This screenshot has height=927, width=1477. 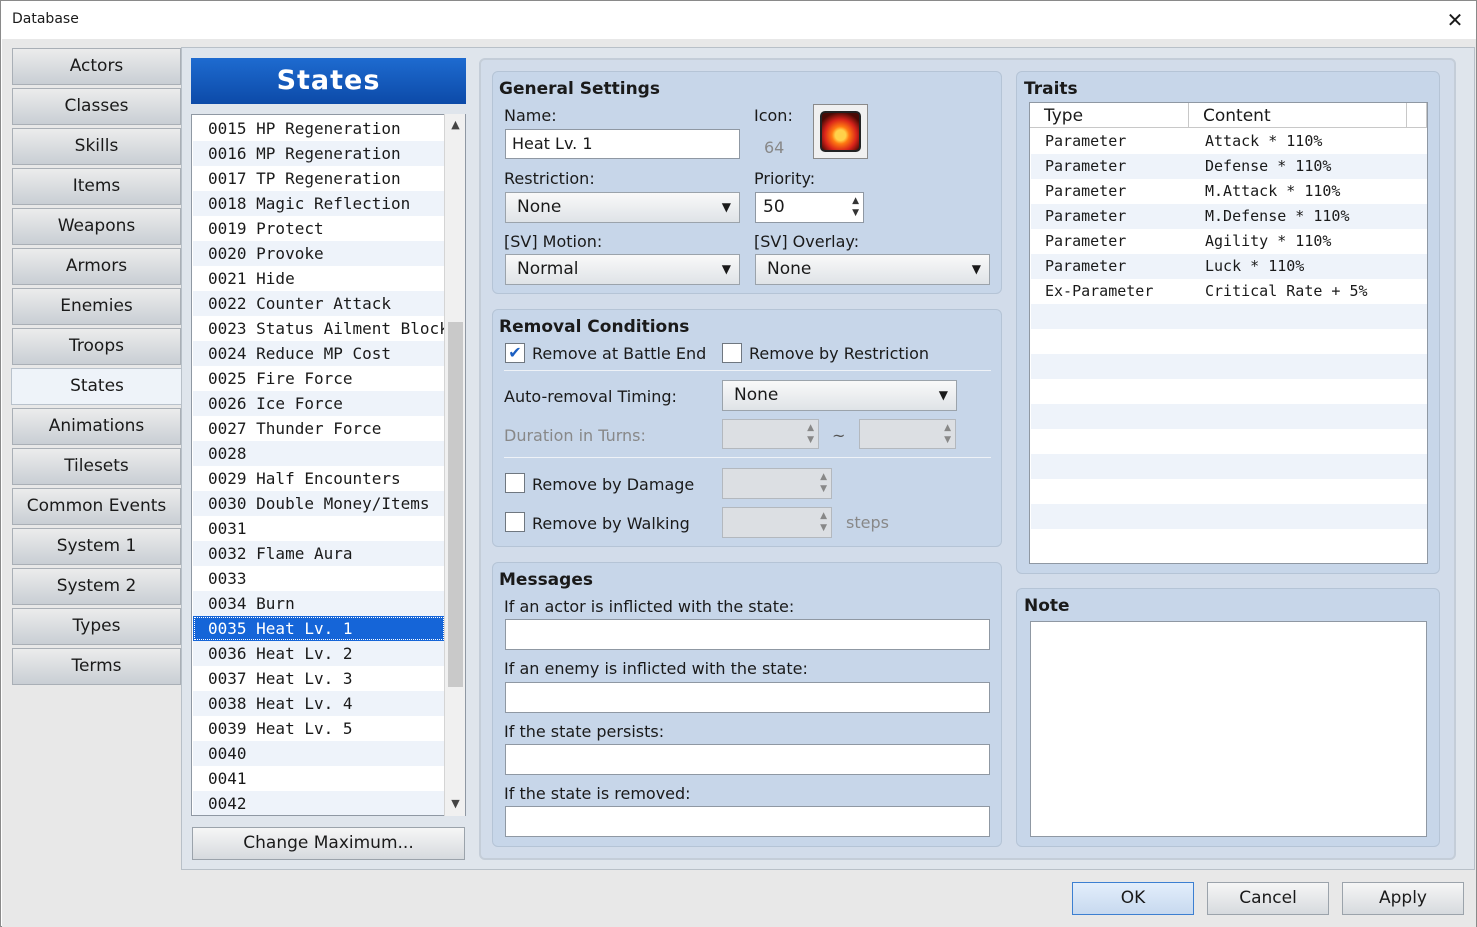 I want to click on overlay-select: None ▼, so click(x=872, y=269).